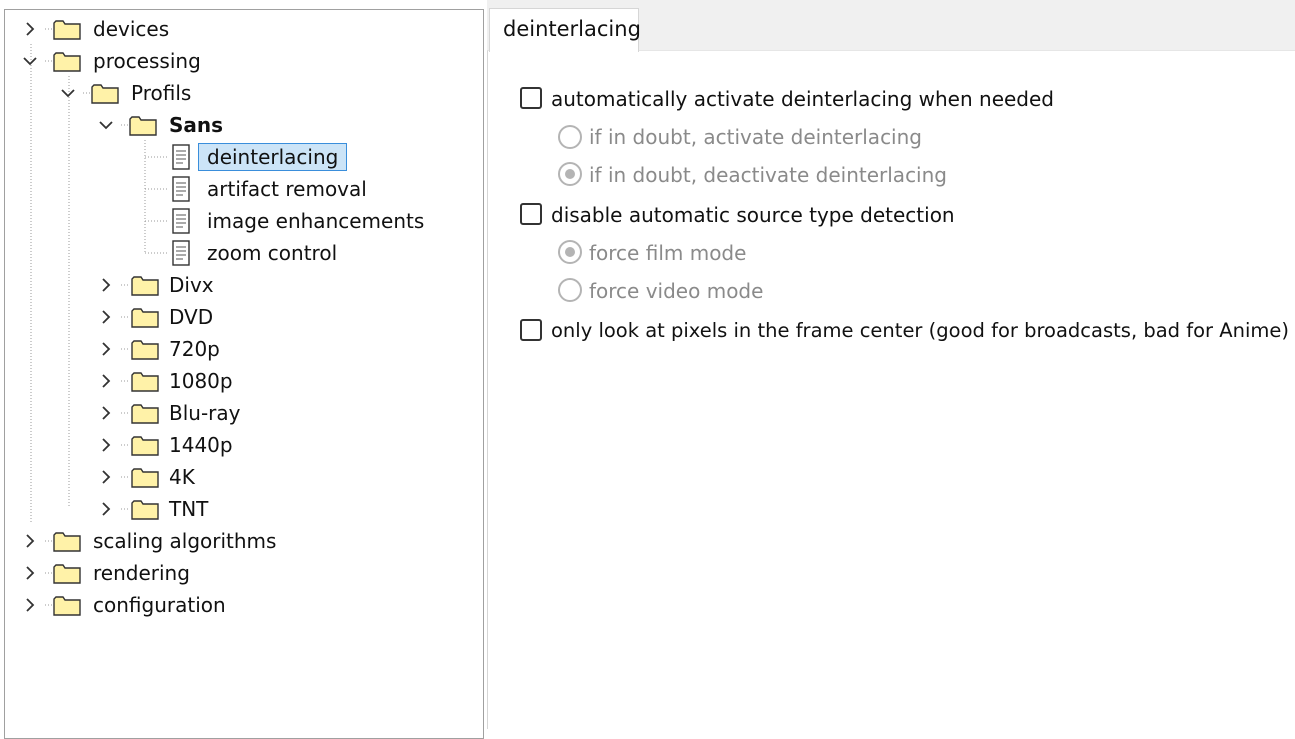  I want to click on tree-item-zoom-control: zoom control, so click(272, 253).